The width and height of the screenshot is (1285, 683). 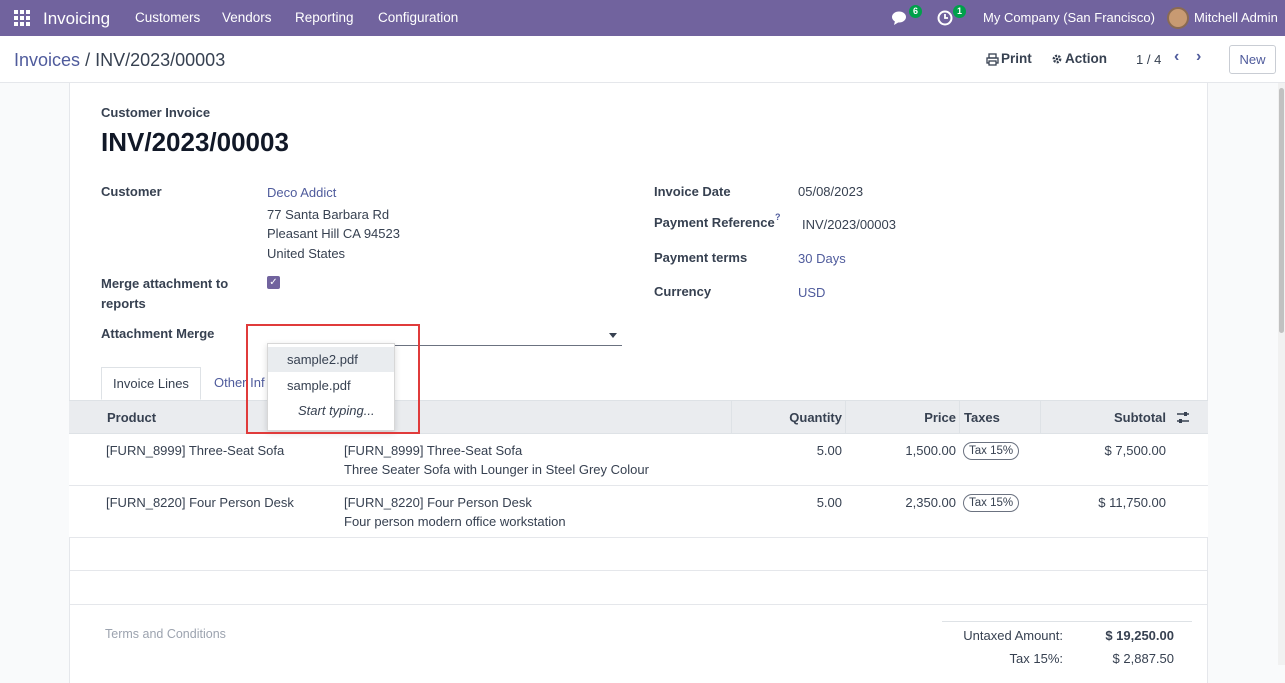 I want to click on customer-label: Customer, so click(x=131, y=191).